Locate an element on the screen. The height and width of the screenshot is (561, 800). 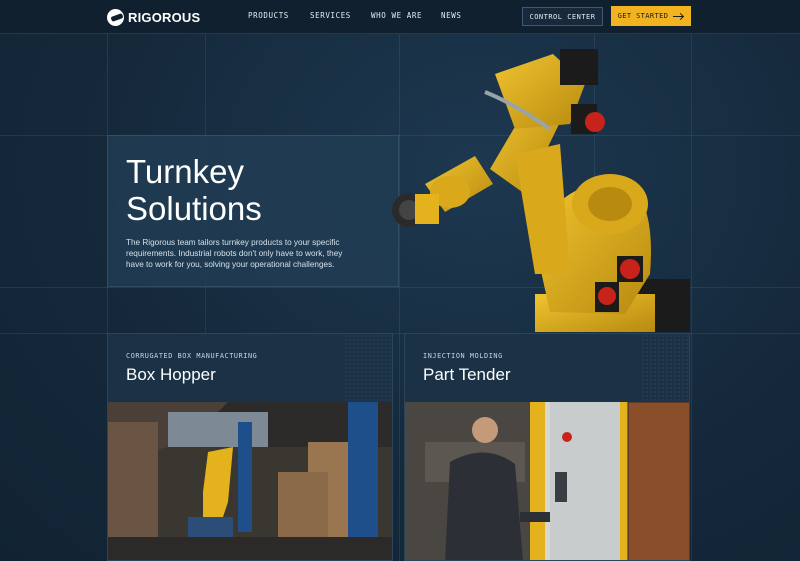
card-category: CORRUGATED BOX MANUFACTURING is located at coordinates (192, 356).